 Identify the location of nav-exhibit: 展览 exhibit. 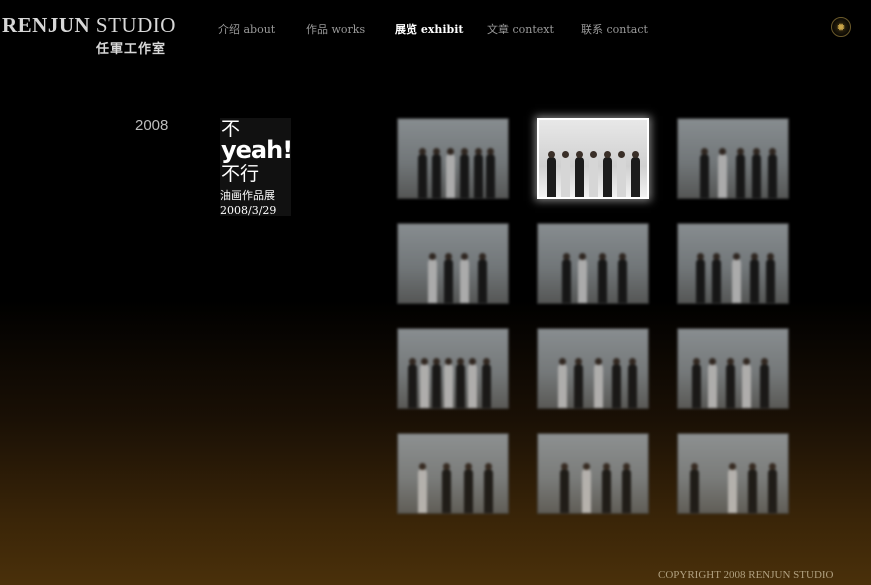
(429, 29).